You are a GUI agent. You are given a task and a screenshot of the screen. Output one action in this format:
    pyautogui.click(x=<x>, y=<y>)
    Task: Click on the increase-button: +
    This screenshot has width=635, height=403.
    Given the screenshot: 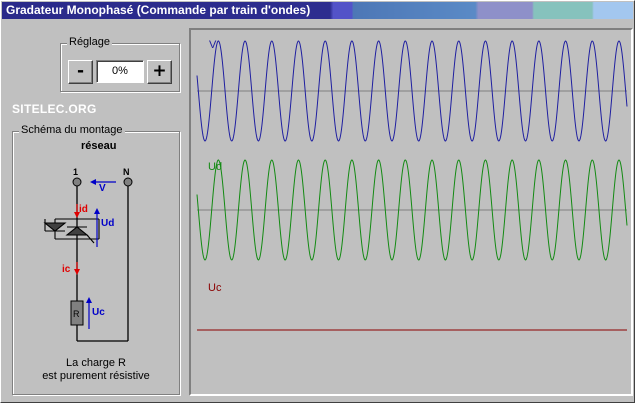 What is the action you would take?
    pyautogui.click(x=159, y=72)
    